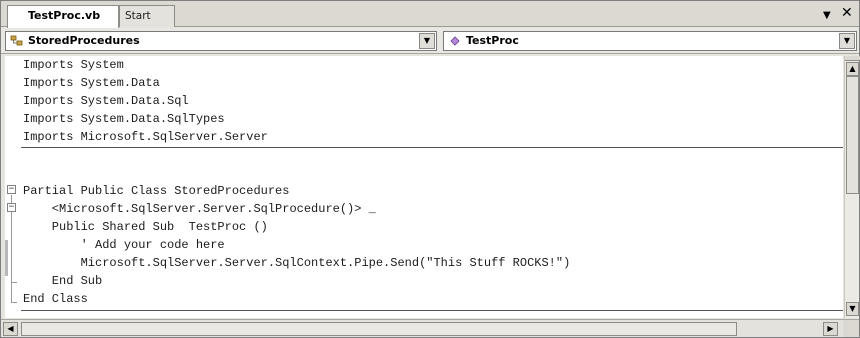 The height and width of the screenshot is (338, 860). What do you see at coordinates (145, 227) in the screenshot?
I see `code-line: Public Shared Sub TestProc ()` at bounding box center [145, 227].